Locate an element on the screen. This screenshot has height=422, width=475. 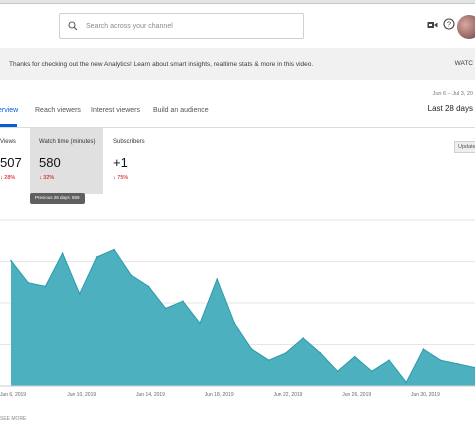
search-placeholder: Search across your channel is located at coordinates (129, 26).